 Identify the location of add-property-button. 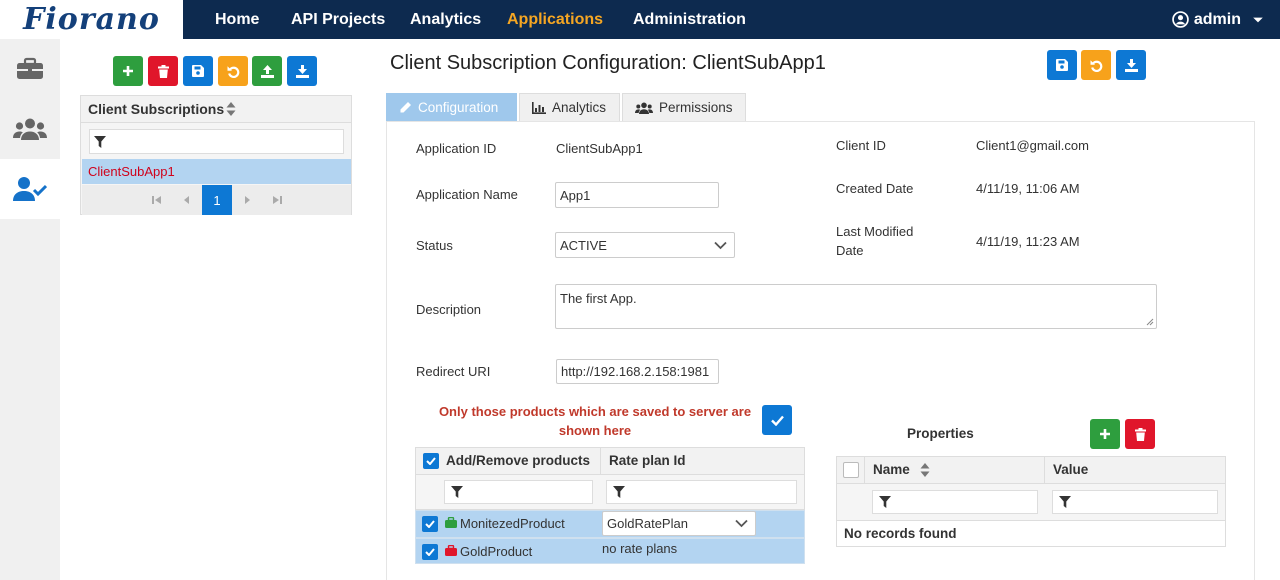
(1105, 434).